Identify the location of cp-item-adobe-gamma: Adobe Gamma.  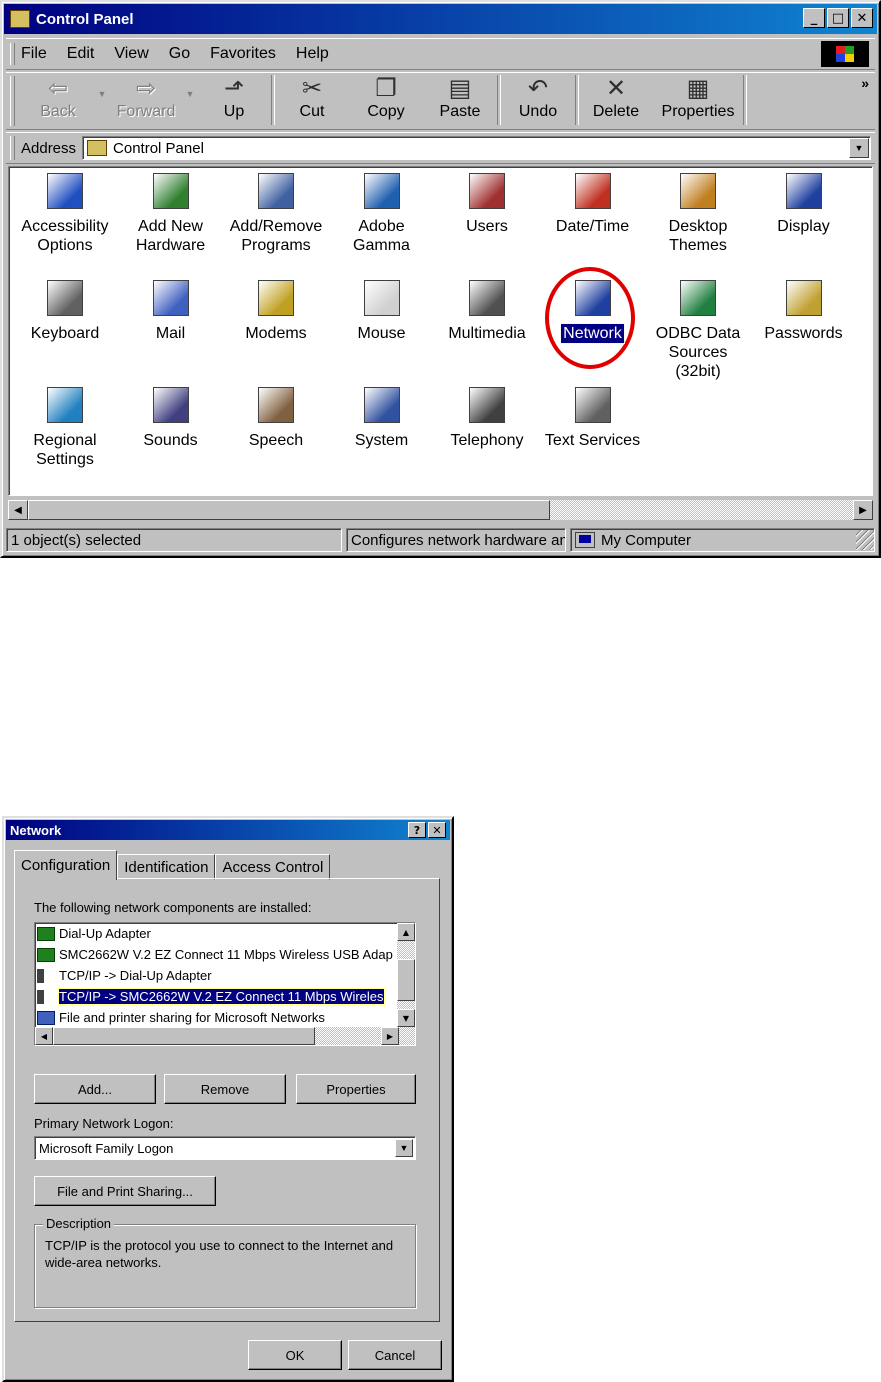
(382, 214).